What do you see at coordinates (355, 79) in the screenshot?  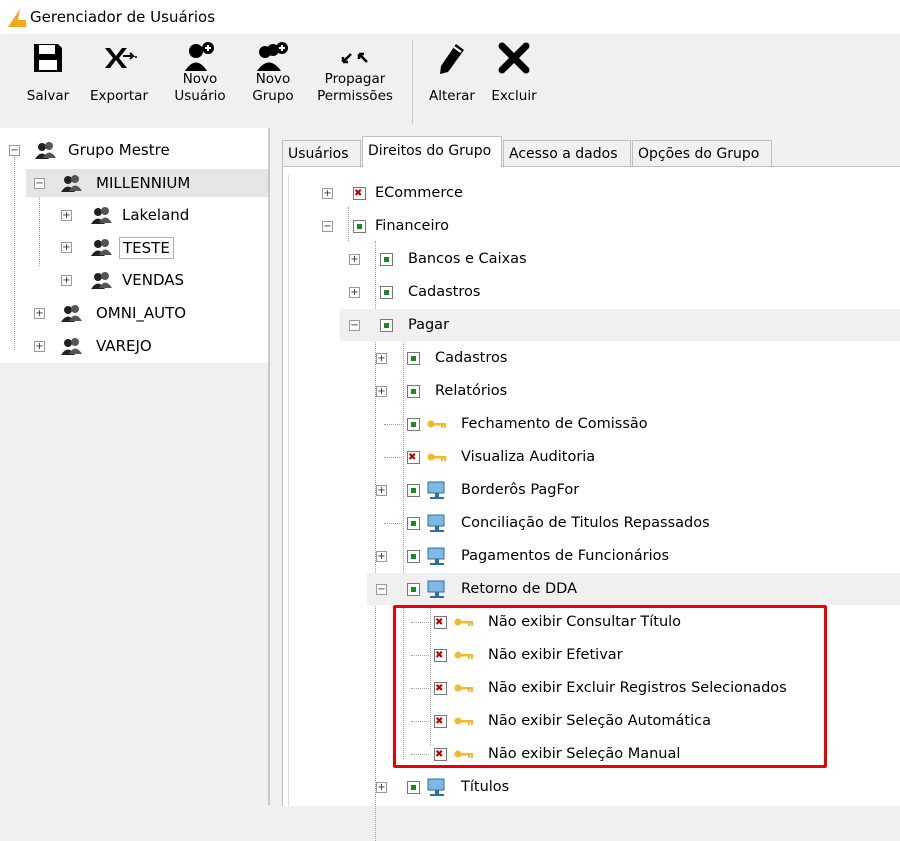 I see `propagate-label-1: Propagar` at bounding box center [355, 79].